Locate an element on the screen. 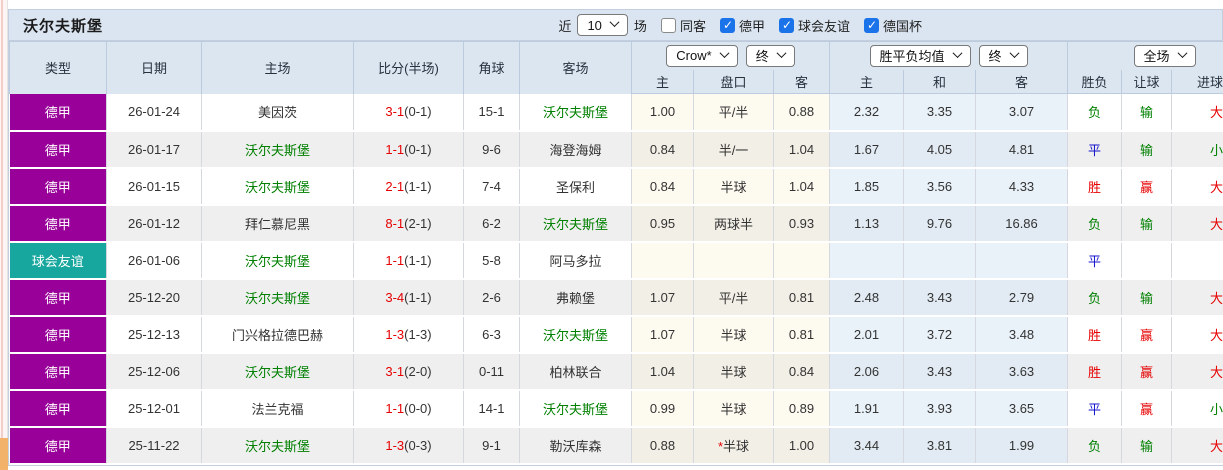 The width and height of the screenshot is (1223, 470). col-header-score: 比分(半场) is located at coordinates (408, 67).